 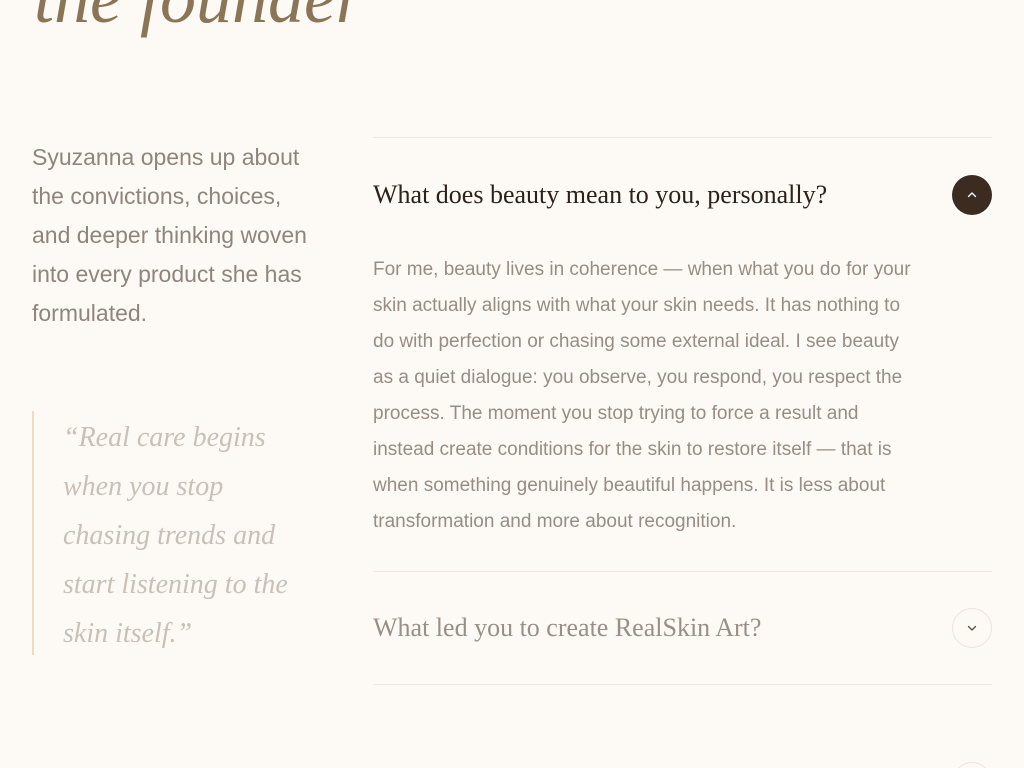 I want to click on chevron-down-icon, so click(x=972, y=628).